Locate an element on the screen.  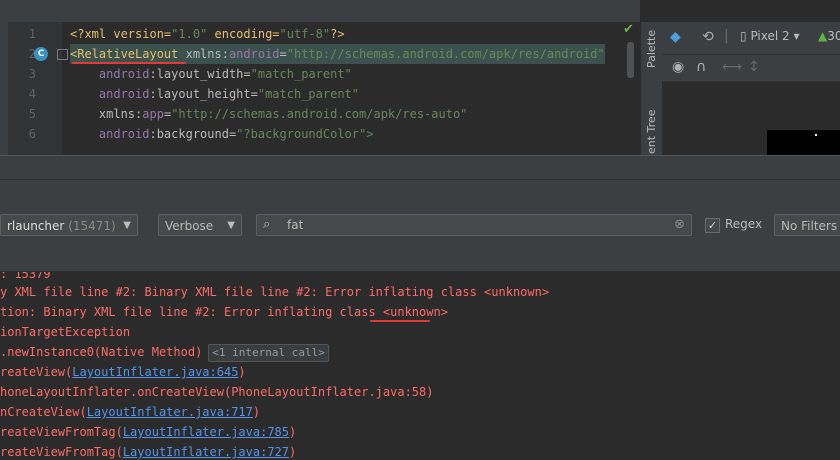
source-link: LayoutInflater.java:727 is located at coordinates (206, 452).